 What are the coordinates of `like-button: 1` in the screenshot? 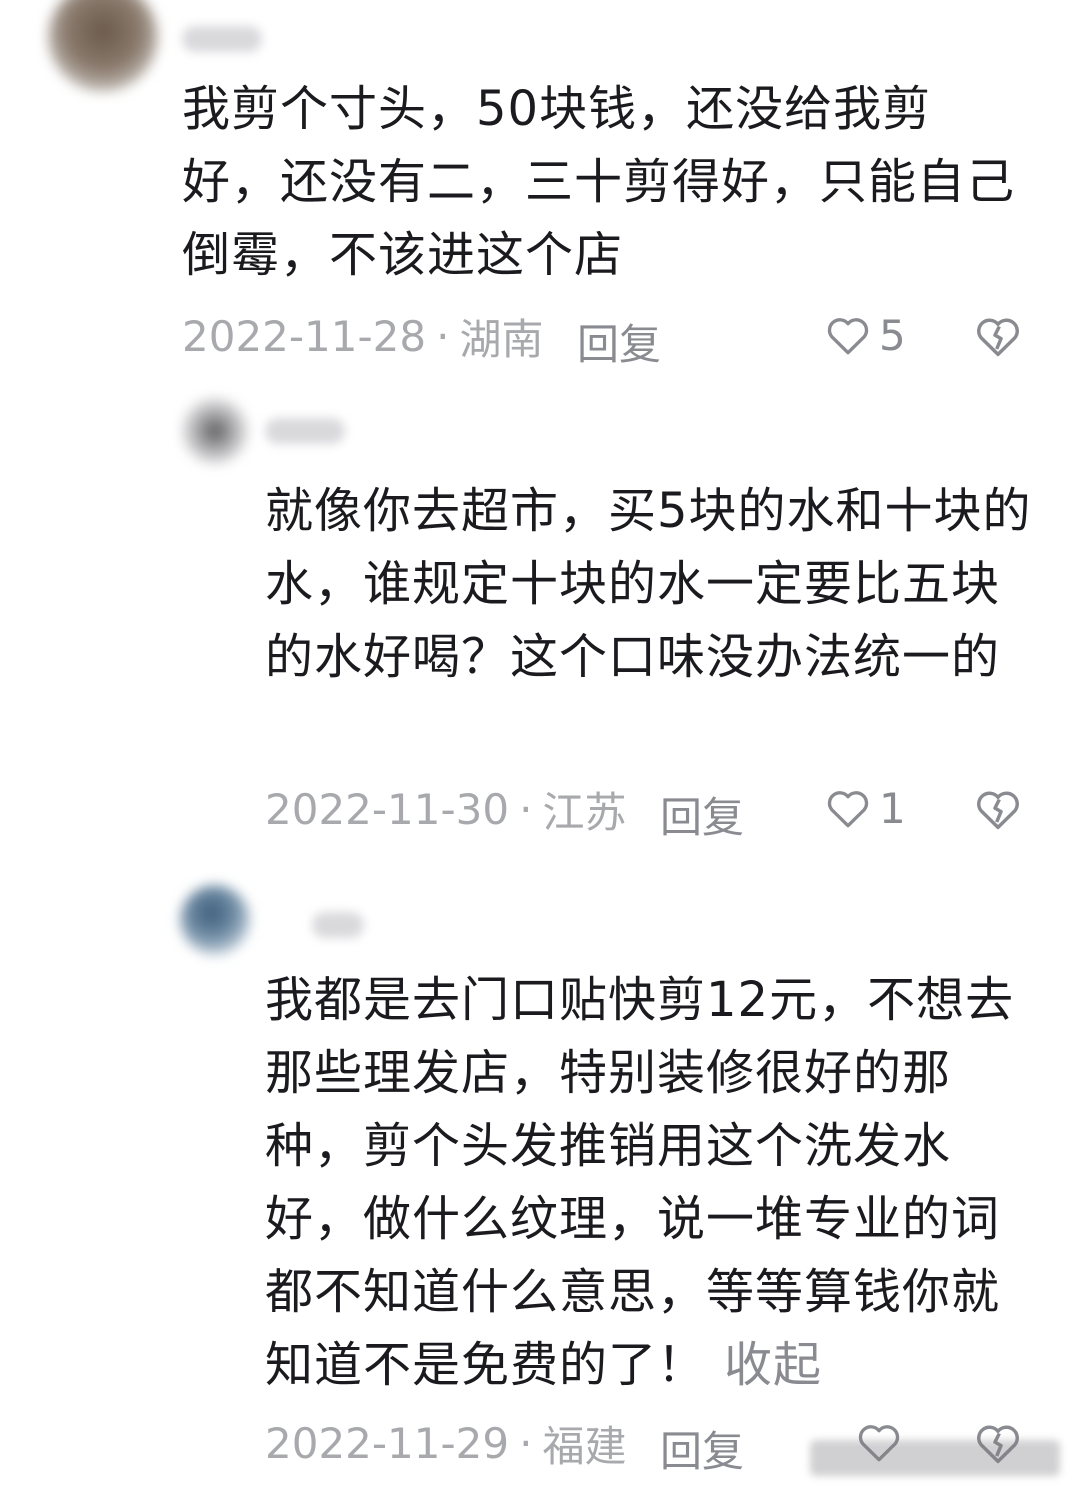 It's located at (864, 808).